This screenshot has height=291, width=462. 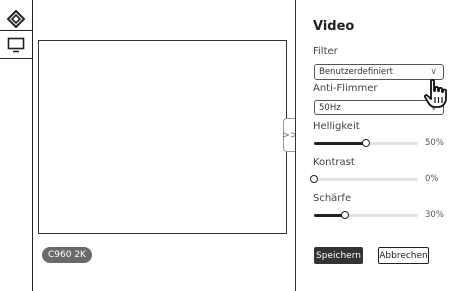 I want to click on chevron-down-icon: ∨, so click(x=433, y=72).